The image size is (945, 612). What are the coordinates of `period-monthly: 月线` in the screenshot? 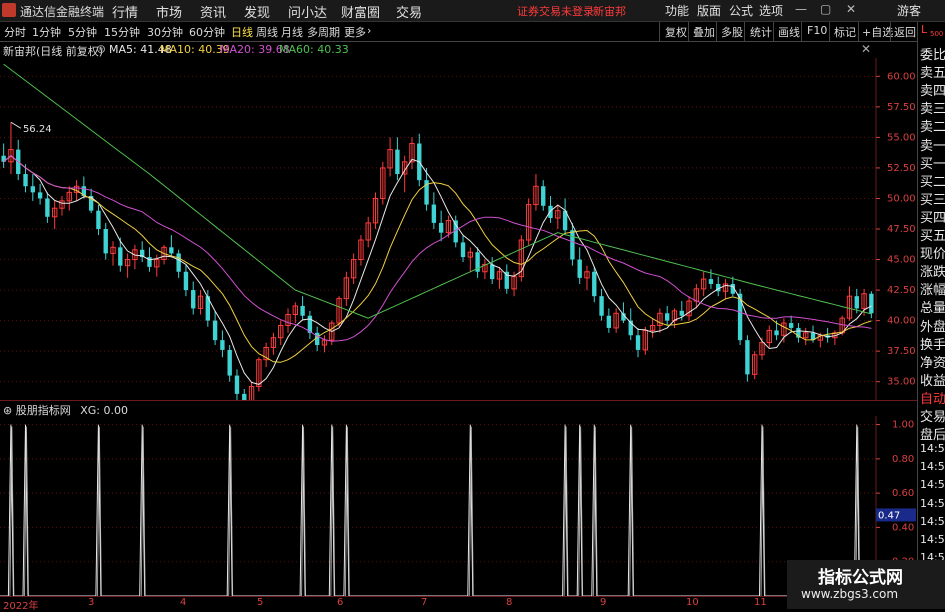 It's located at (292, 32).